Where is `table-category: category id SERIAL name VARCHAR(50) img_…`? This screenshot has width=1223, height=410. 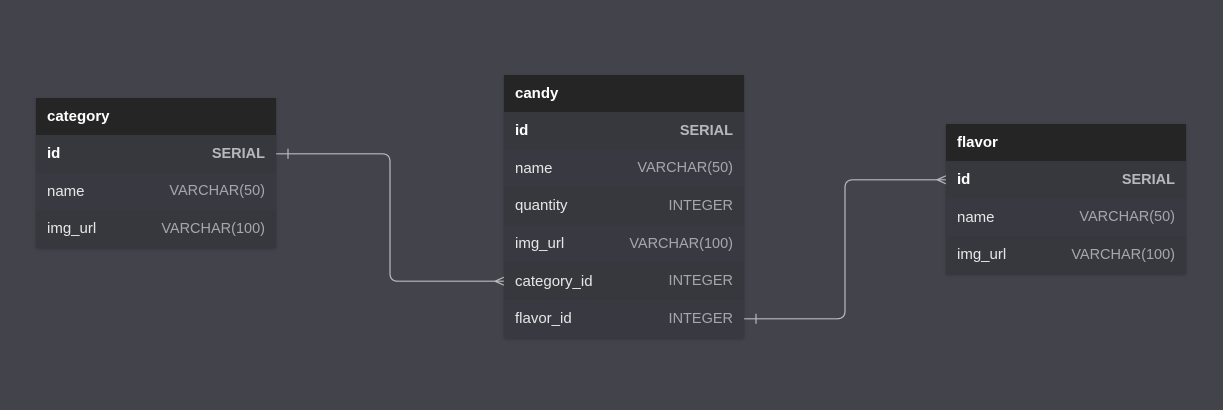 table-category: category id SERIAL name VARCHAR(50) img_… is located at coordinates (156, 173).